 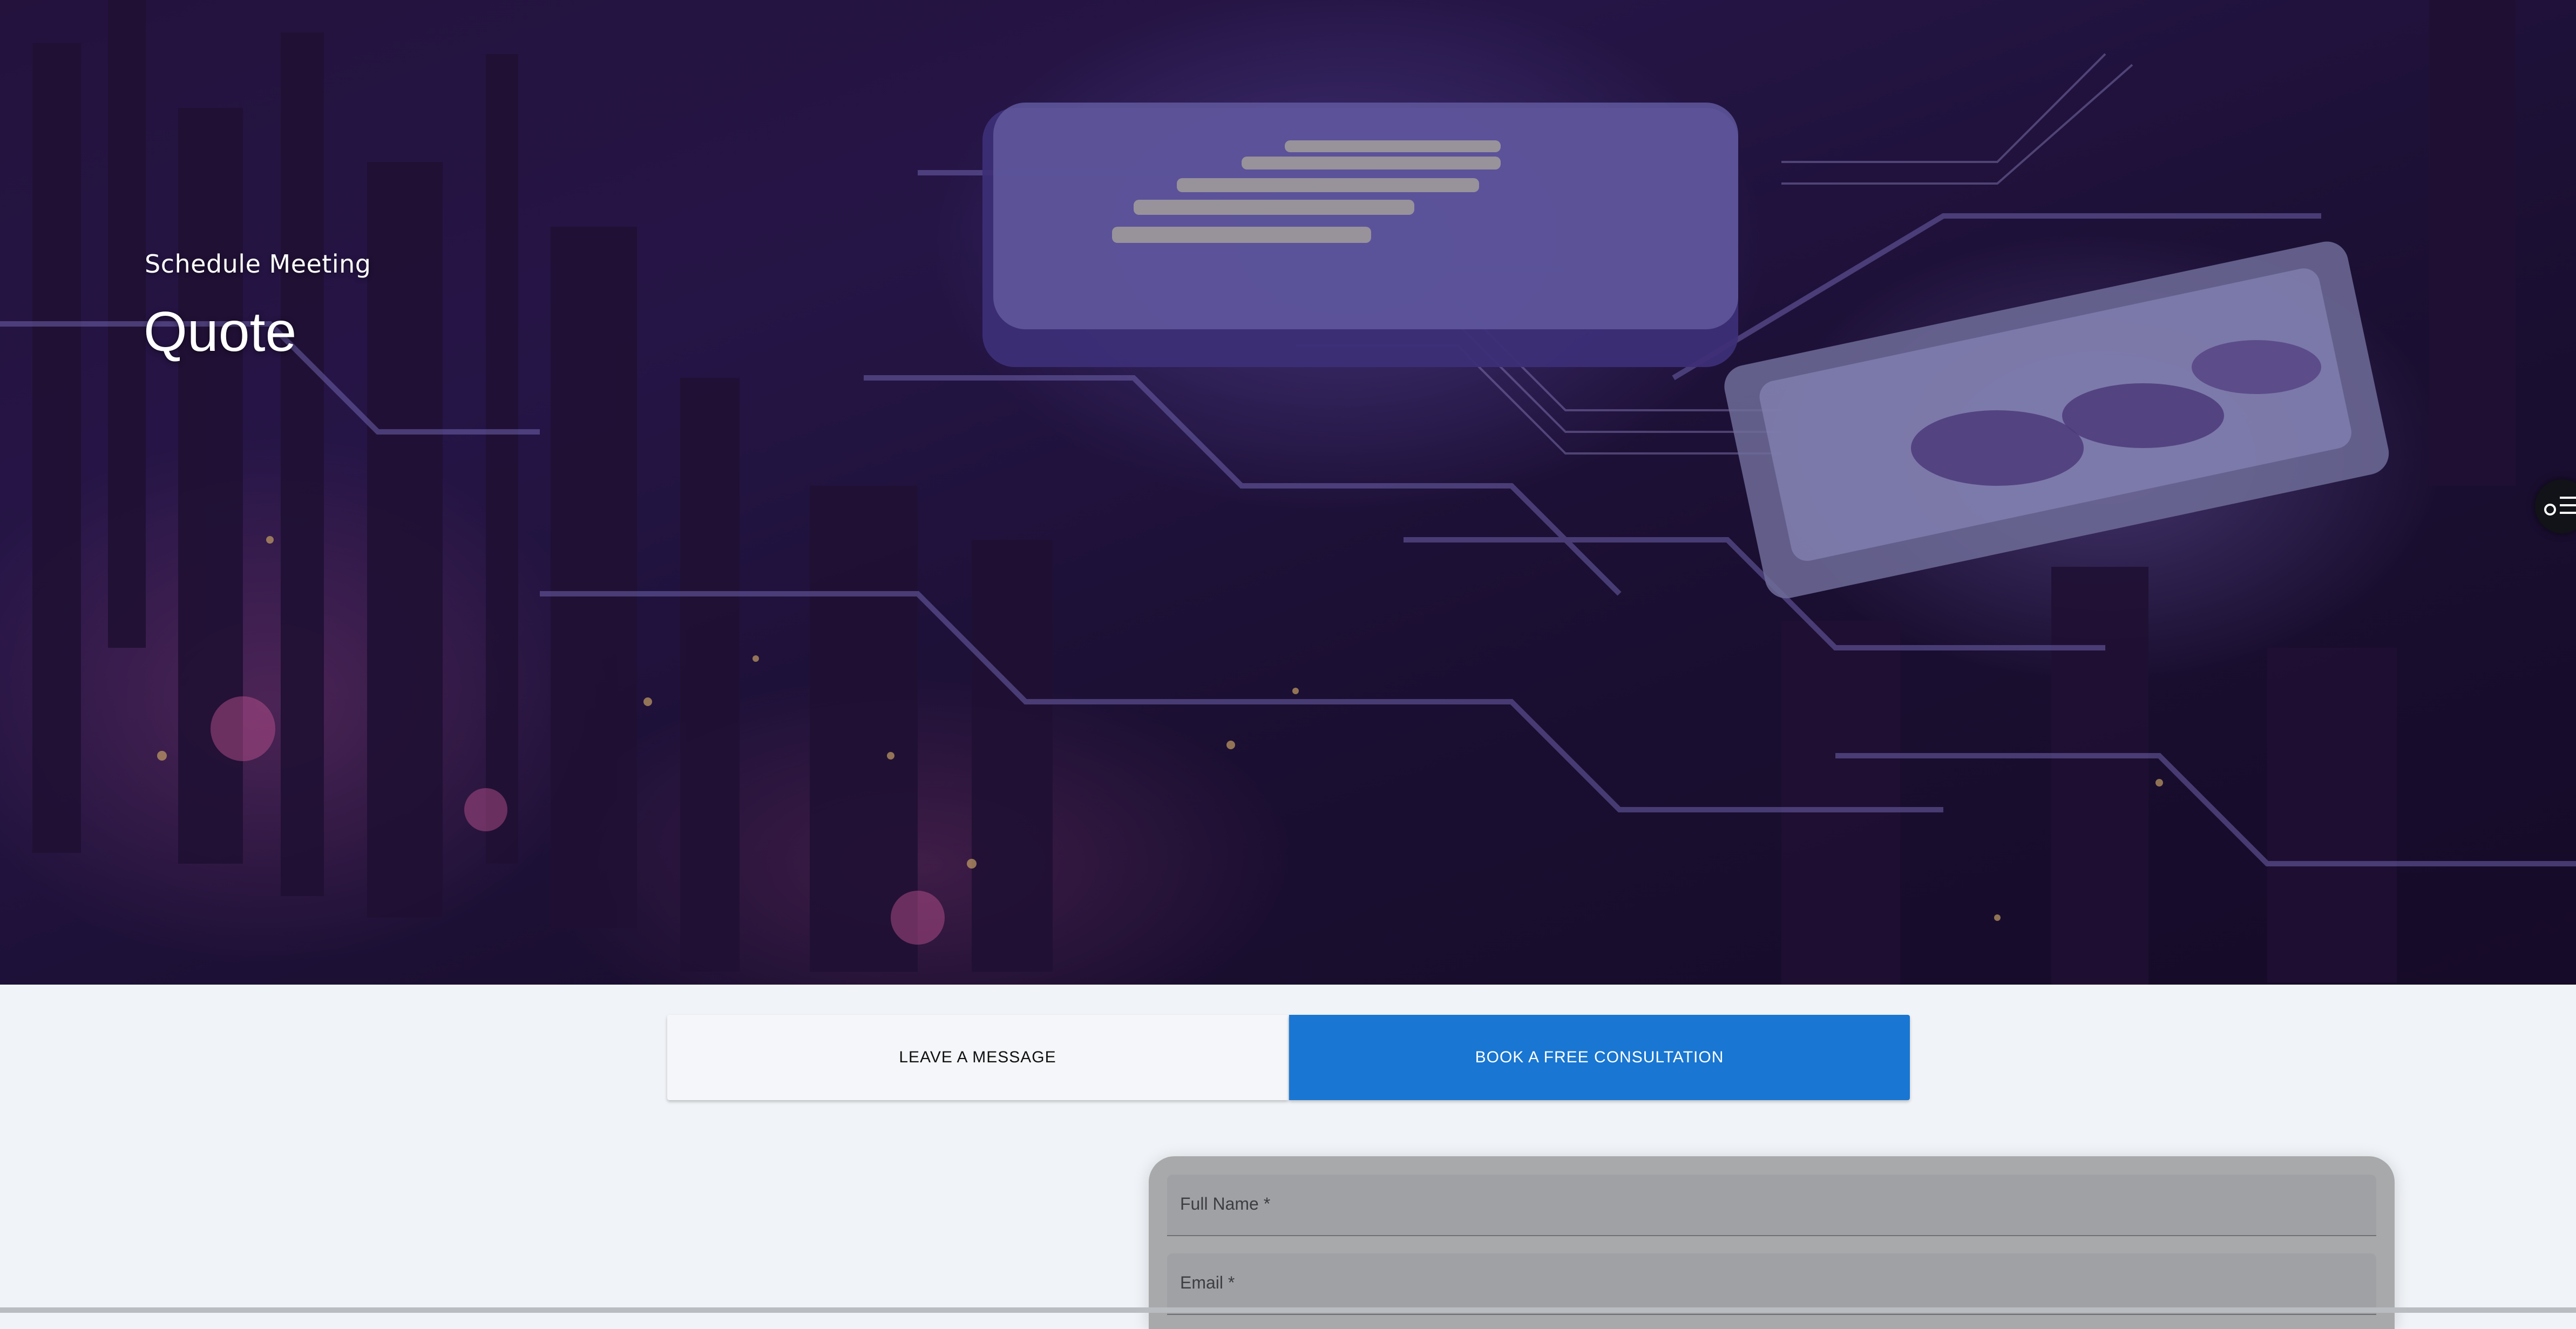 I want to click on full-name-field: Full Name *, so click(x=1772, y=1205).